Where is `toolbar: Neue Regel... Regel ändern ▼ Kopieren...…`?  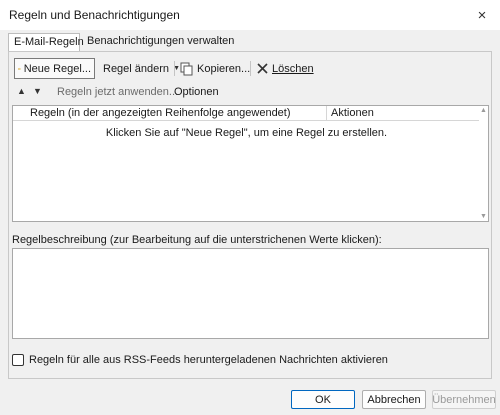
toolbar: Neue Regel... Regel ändern ▼ Kopieren...… is located at coordinates (249, 69).